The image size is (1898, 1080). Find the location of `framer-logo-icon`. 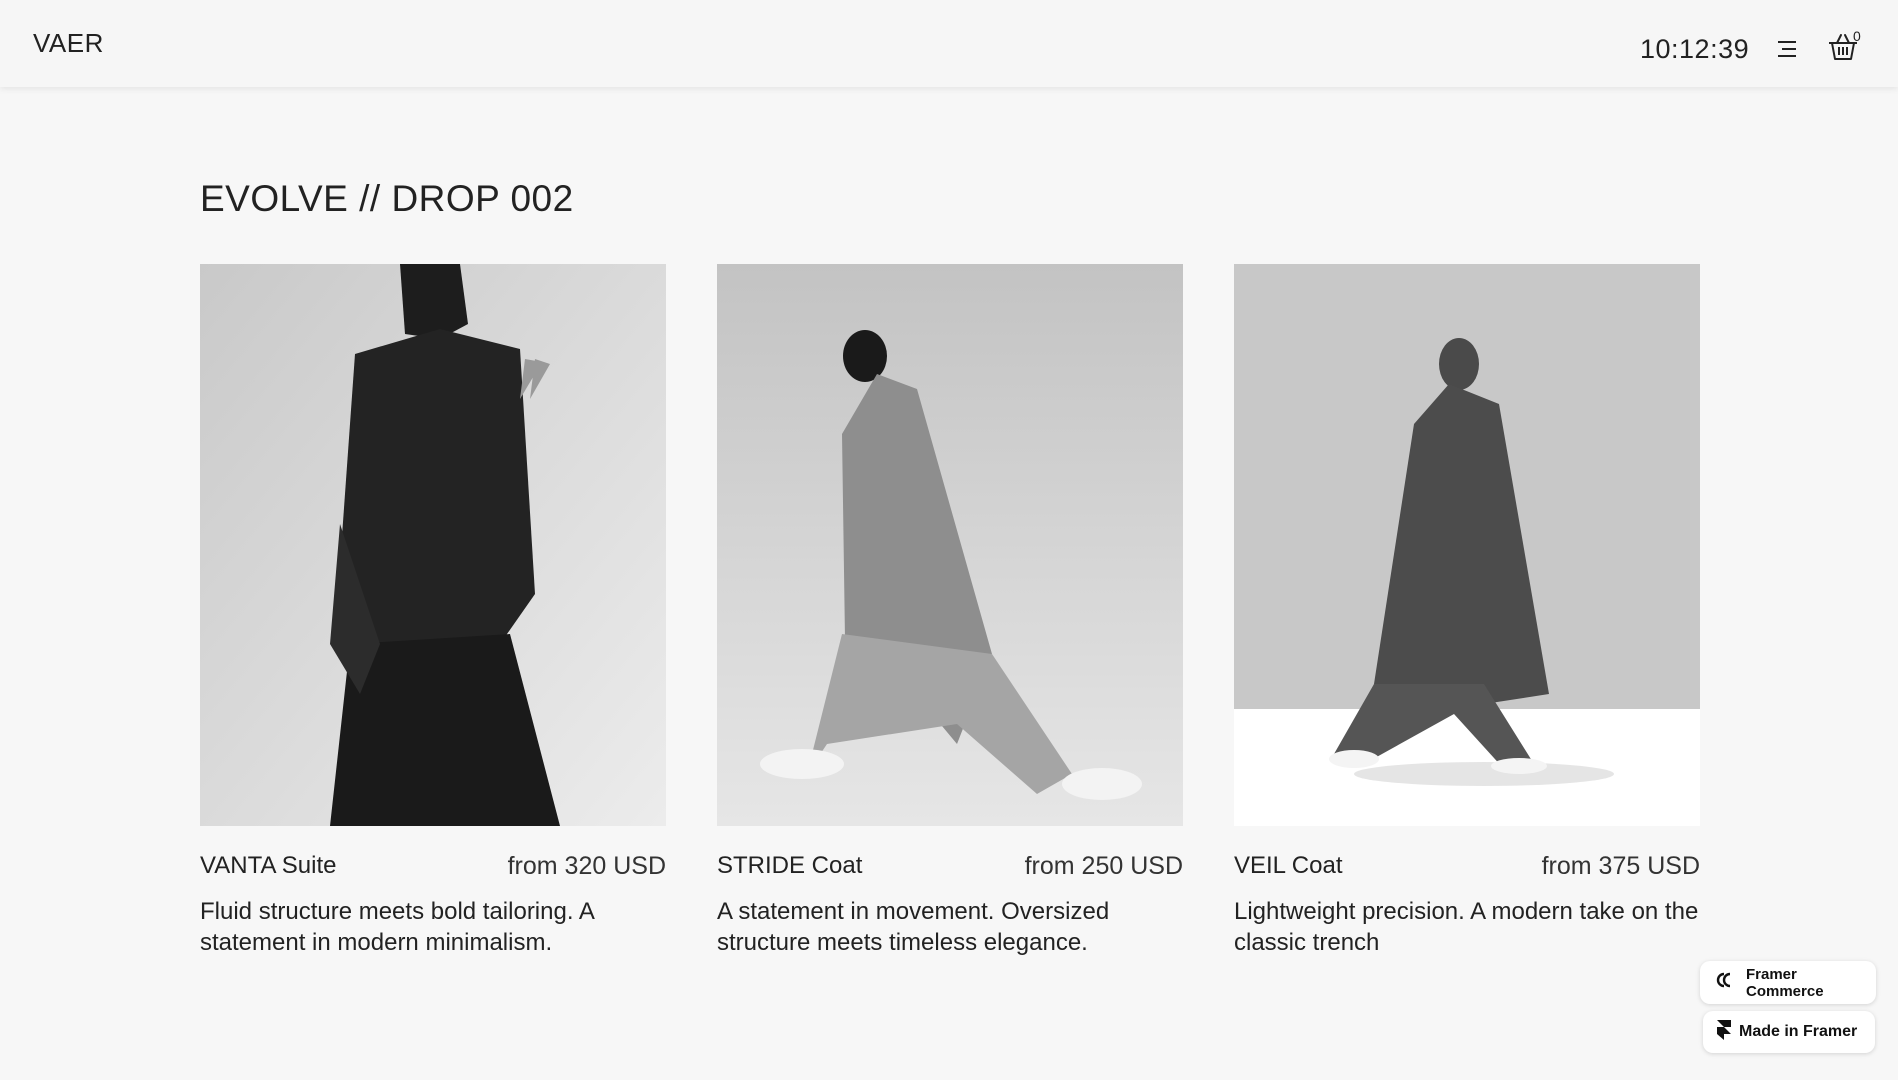

framer-logo-icon is located at coordinates (1724, 1032).